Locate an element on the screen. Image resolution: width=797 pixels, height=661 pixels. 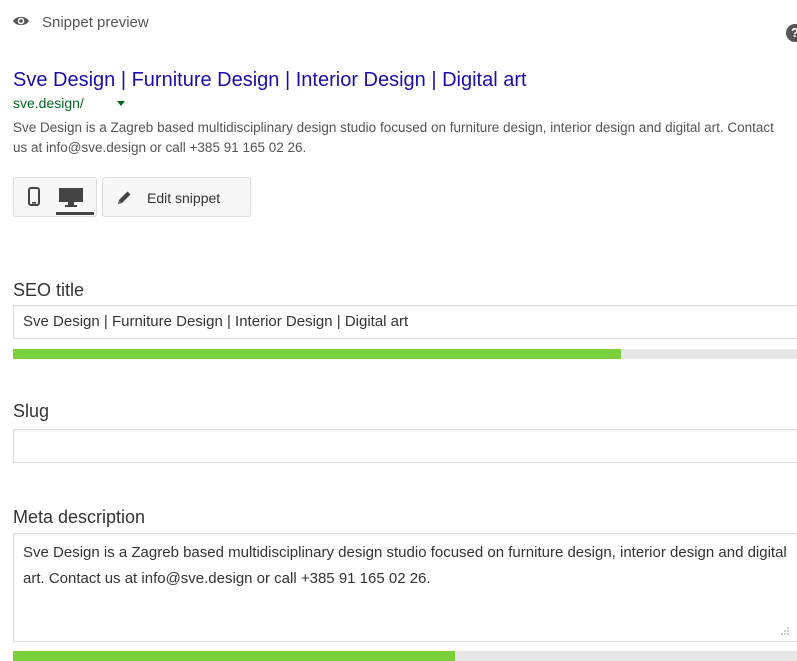
edit-snippet-label: Edit snippet is located at coordinates (184, 198).